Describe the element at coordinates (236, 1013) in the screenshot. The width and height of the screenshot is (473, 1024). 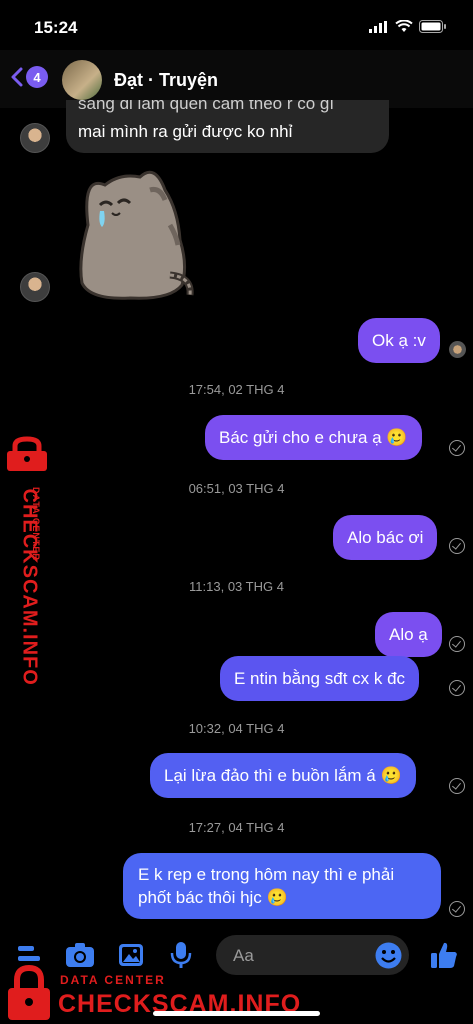
I see `home-indicator` at that location.